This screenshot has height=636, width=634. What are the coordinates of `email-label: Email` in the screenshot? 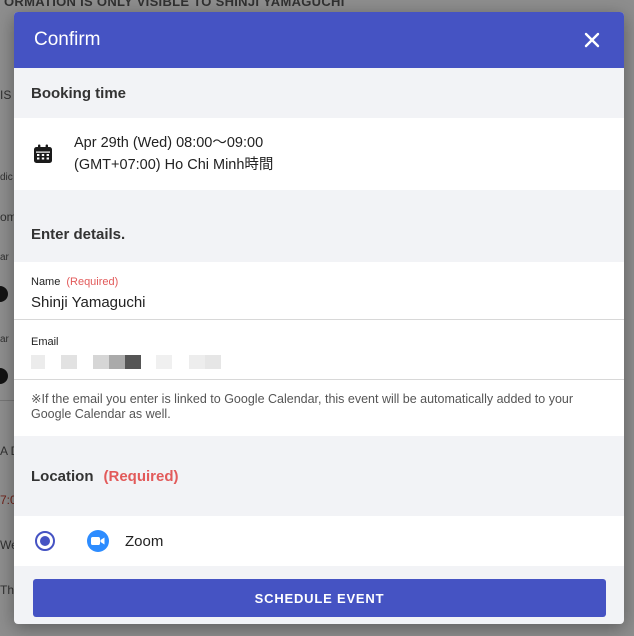 It's located at (45, 342).